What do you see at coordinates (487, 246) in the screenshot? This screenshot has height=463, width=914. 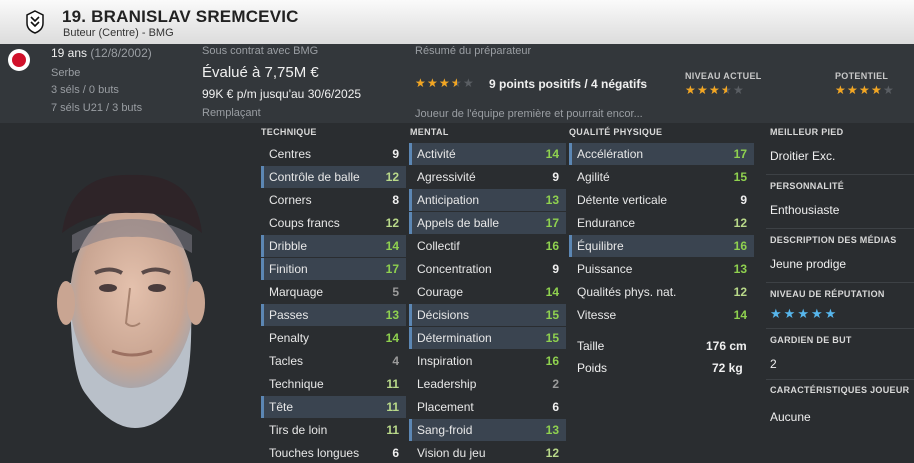 I see `attribute-row: Collectif 16` at bounding box center [487, 246].